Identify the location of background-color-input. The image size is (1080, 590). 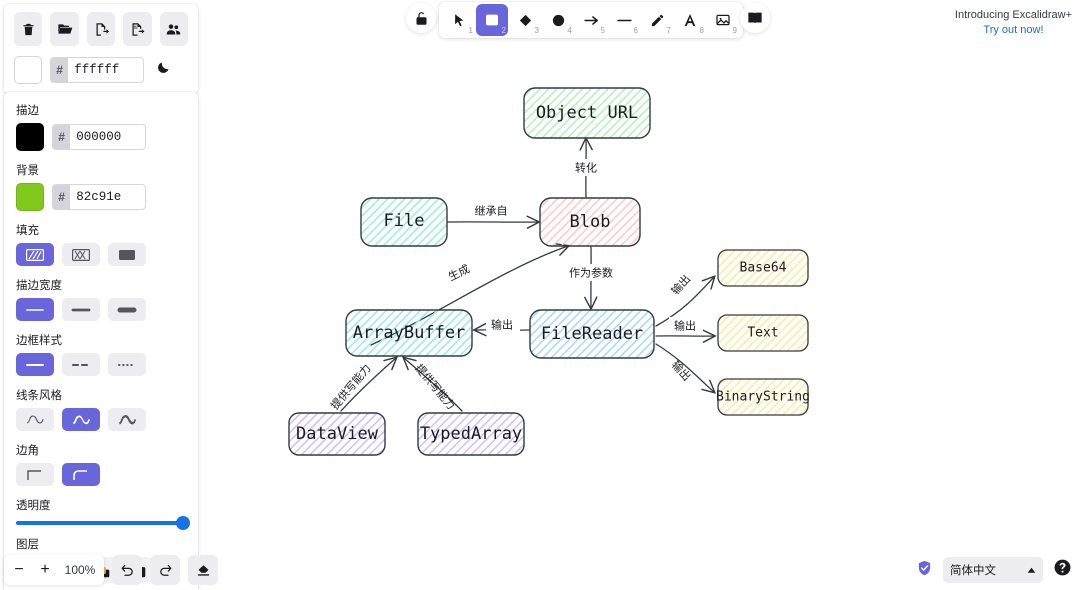
(107, 197).